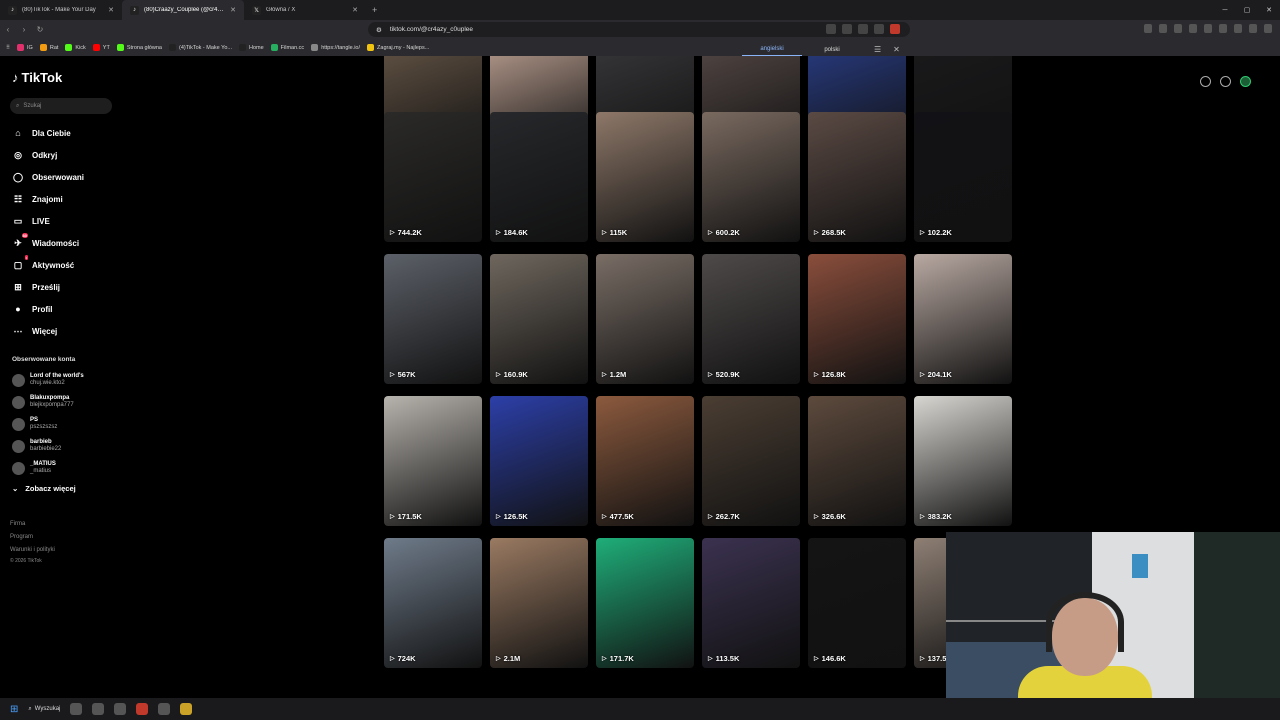  What do you see at coordinates (101, 47) in the screenshot?
I see `bookmark-item: YT` at bounding box center [101, 47].